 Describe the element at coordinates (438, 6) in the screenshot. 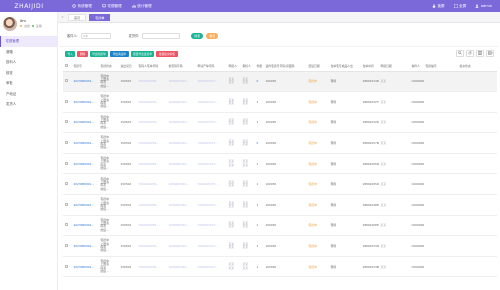

I see `lock-button: 锁屏` at that location.